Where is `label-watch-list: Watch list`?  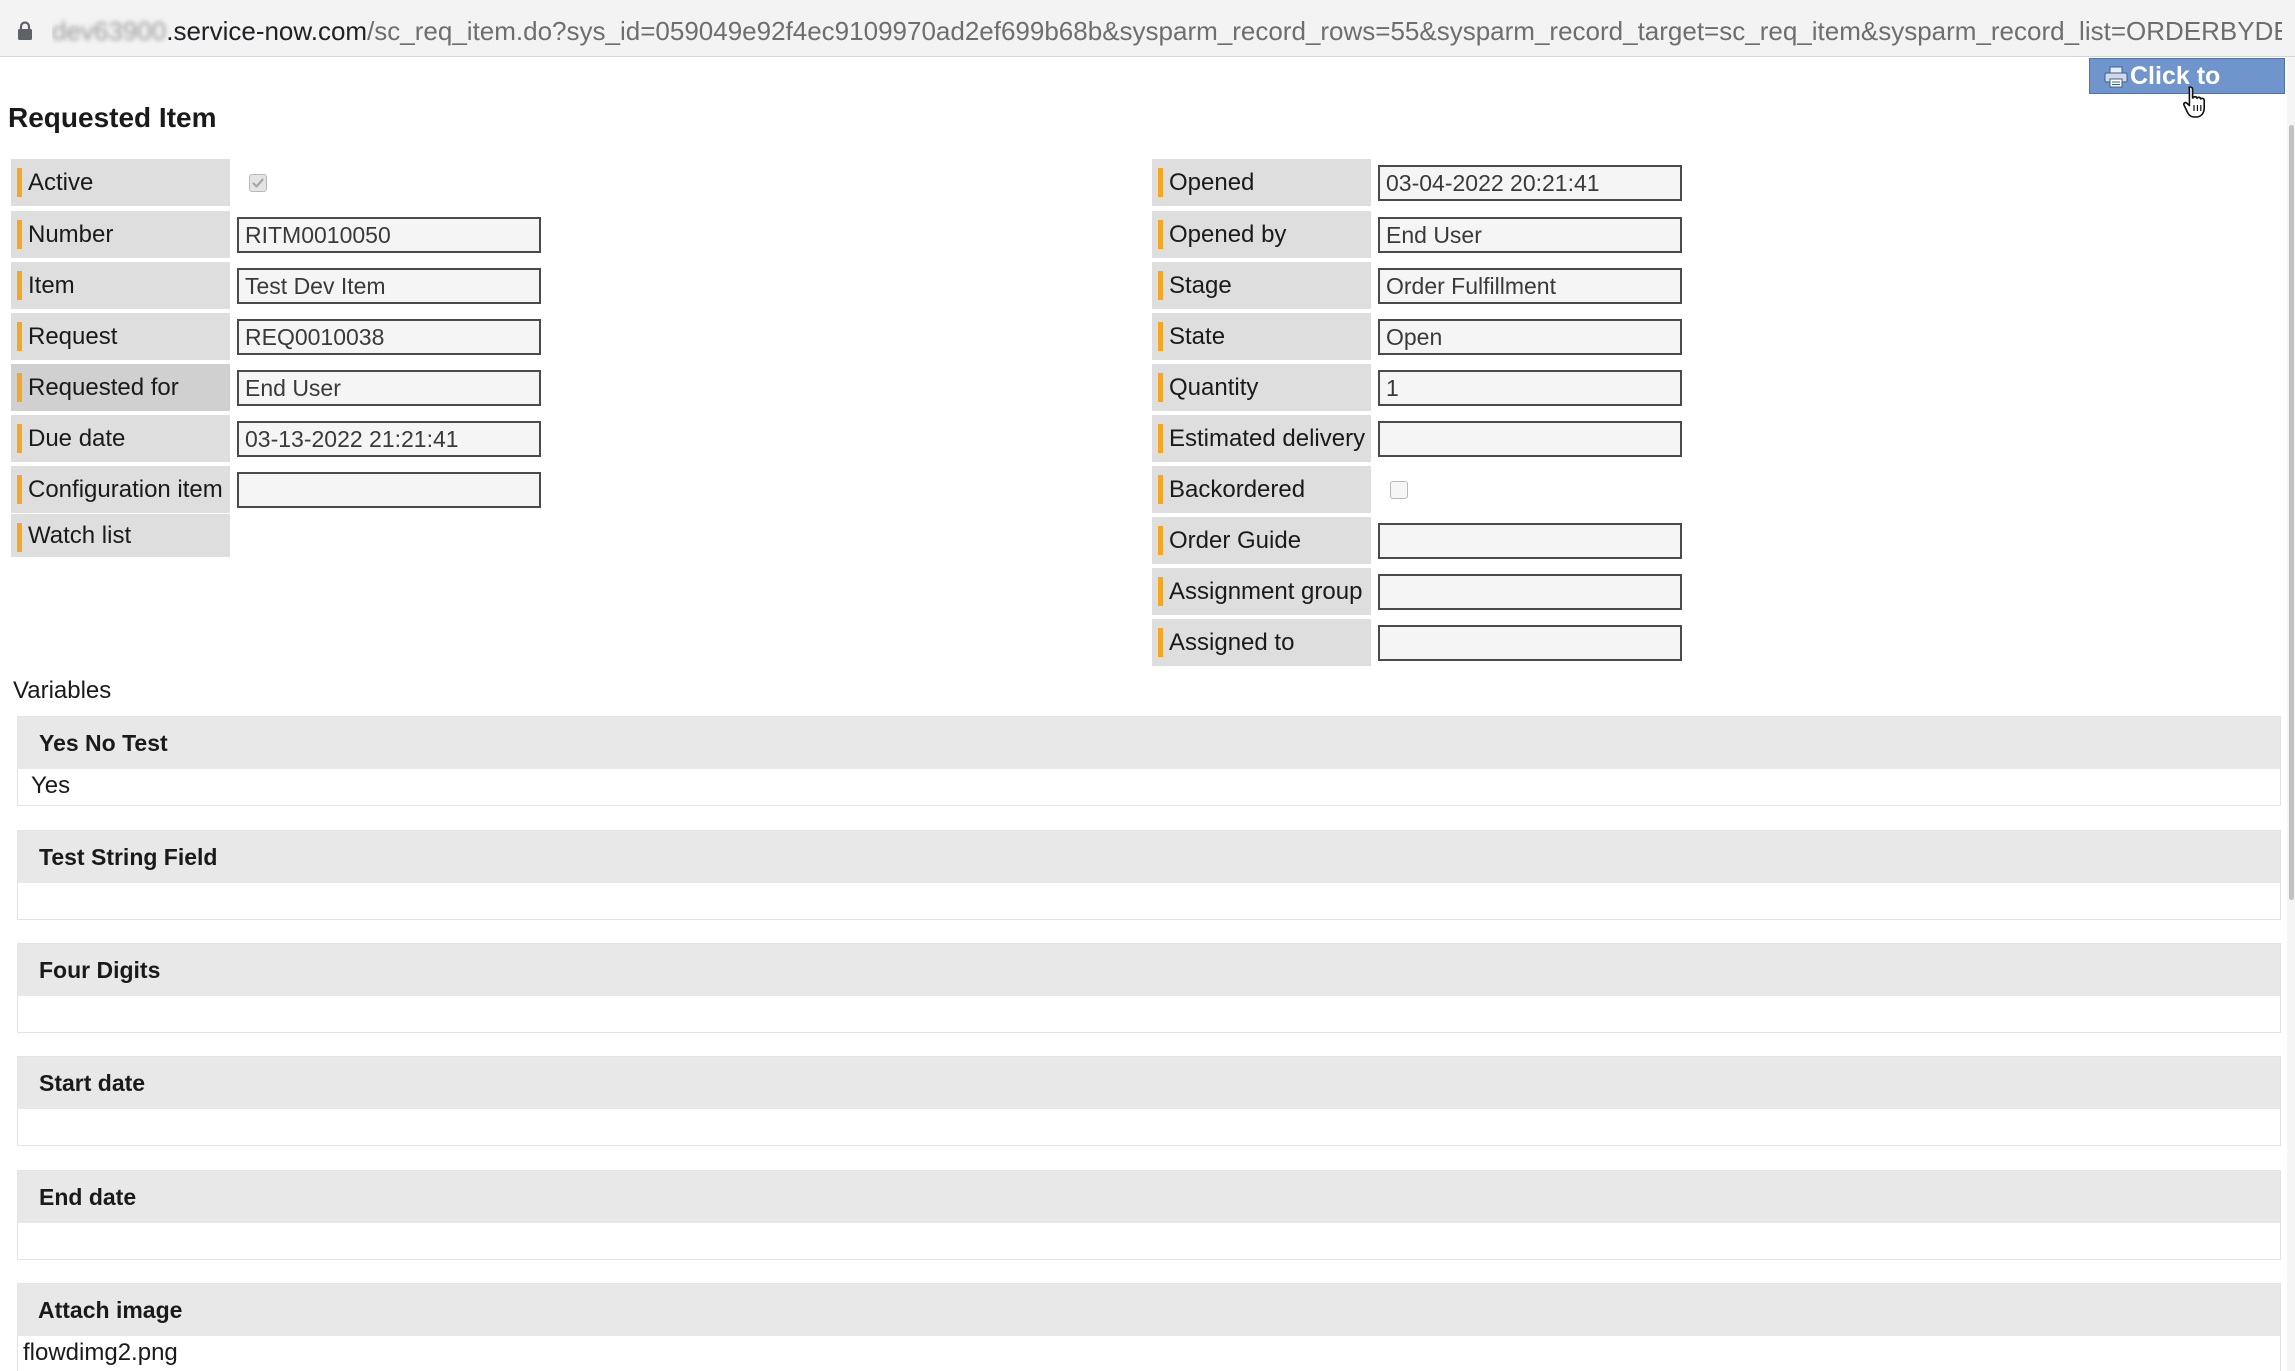 label-watch-list: Watch list is located at coordinates (120, 535).